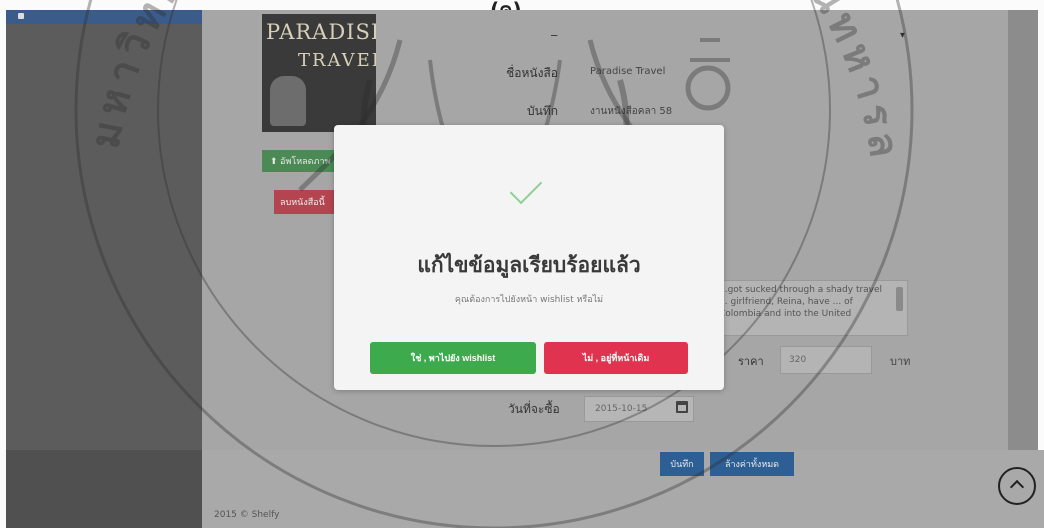 The height and width of the screenshot is (528, 1044). I want to click on top-bar, so click(104, 17).